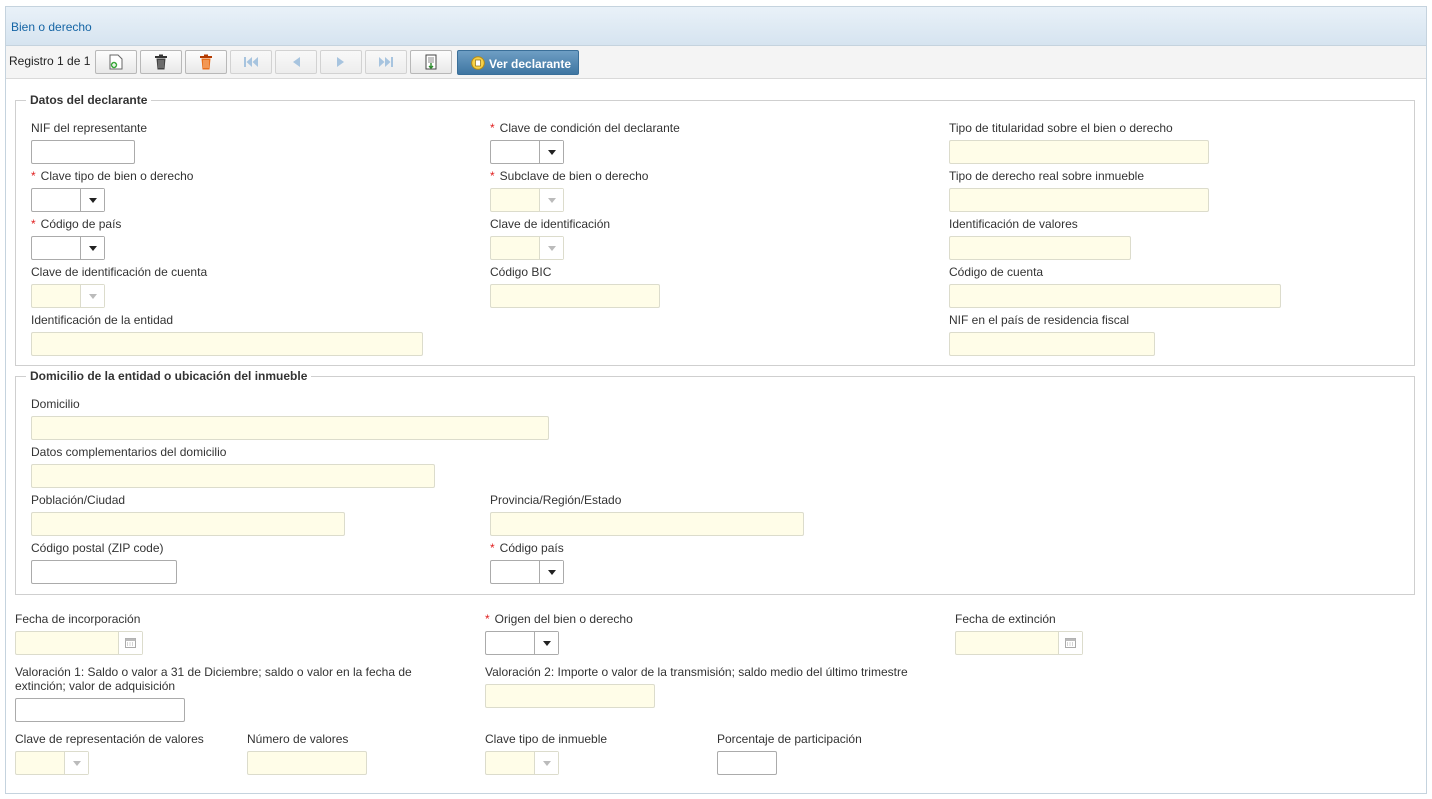 The width and height of the screenshot is (1432, 799). Describe the element at coordinates (1079, 152) in the screenshot. I see `tipo-titularidad-input` at that location.